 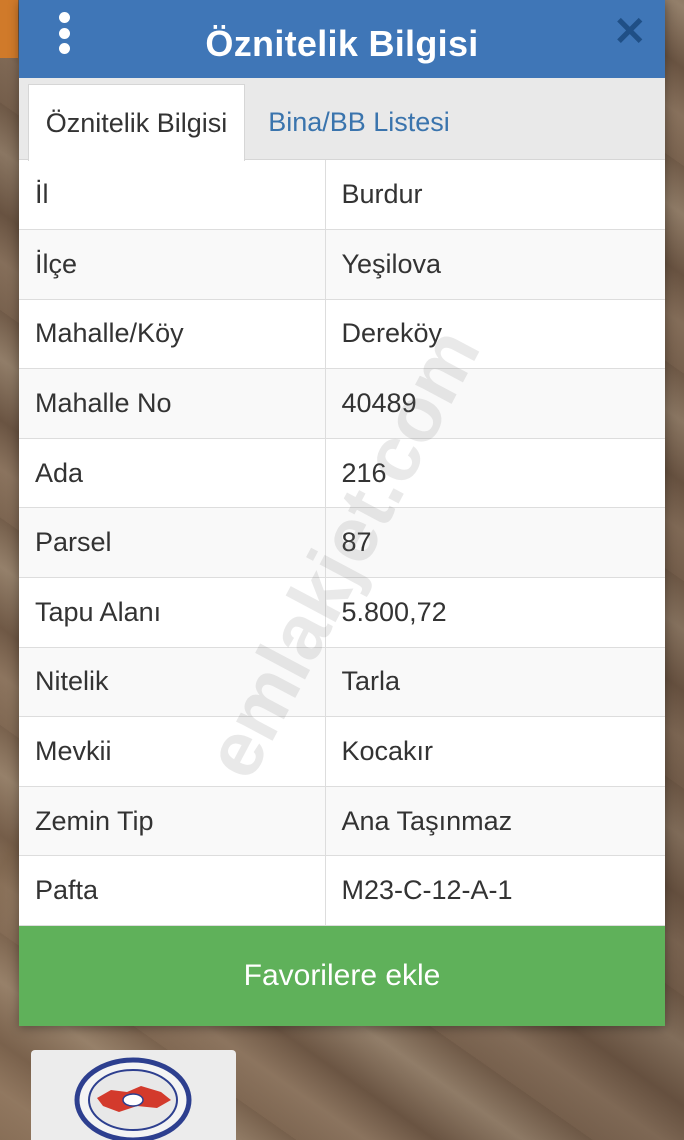 I want to click on dialog-title: Öznitelik Bilgisi, so click(x=342, y=43).